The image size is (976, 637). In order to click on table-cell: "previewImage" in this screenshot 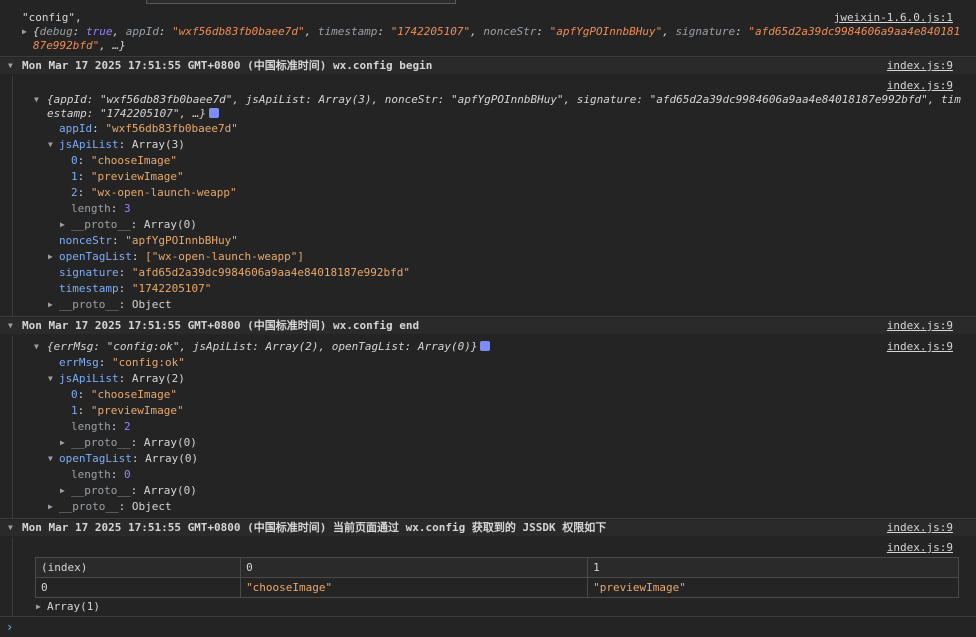, I will do `click(773, 587)`.